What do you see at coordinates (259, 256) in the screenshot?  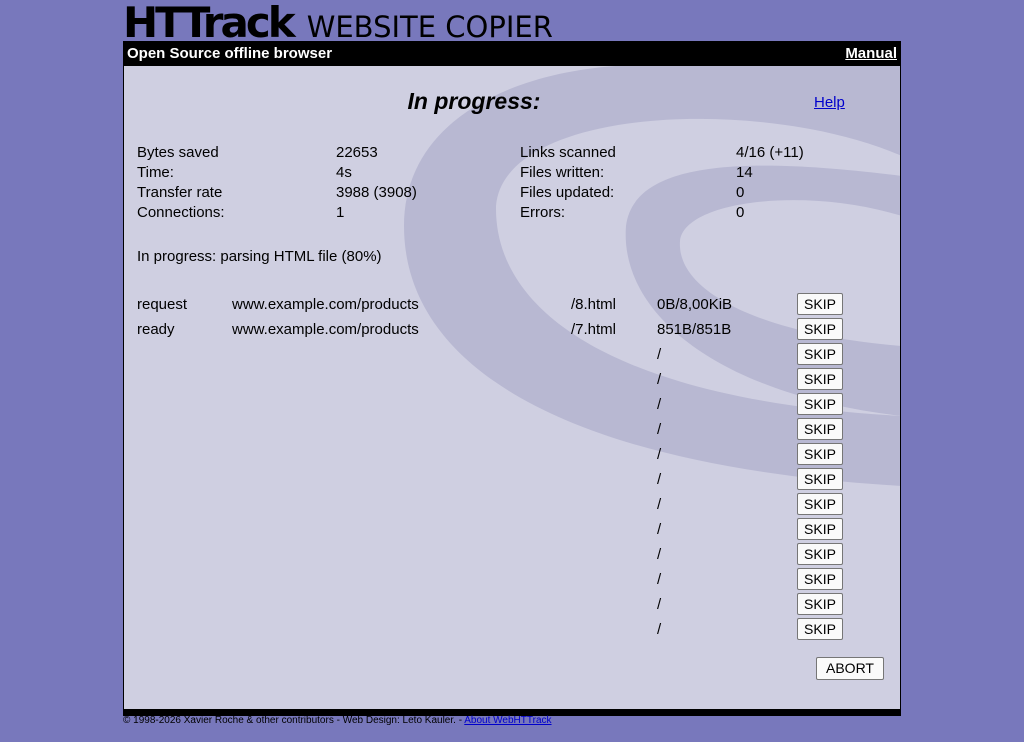 I see `status-text: In progress: parsing HTML file (80%)` at bounding box center [259, 256].